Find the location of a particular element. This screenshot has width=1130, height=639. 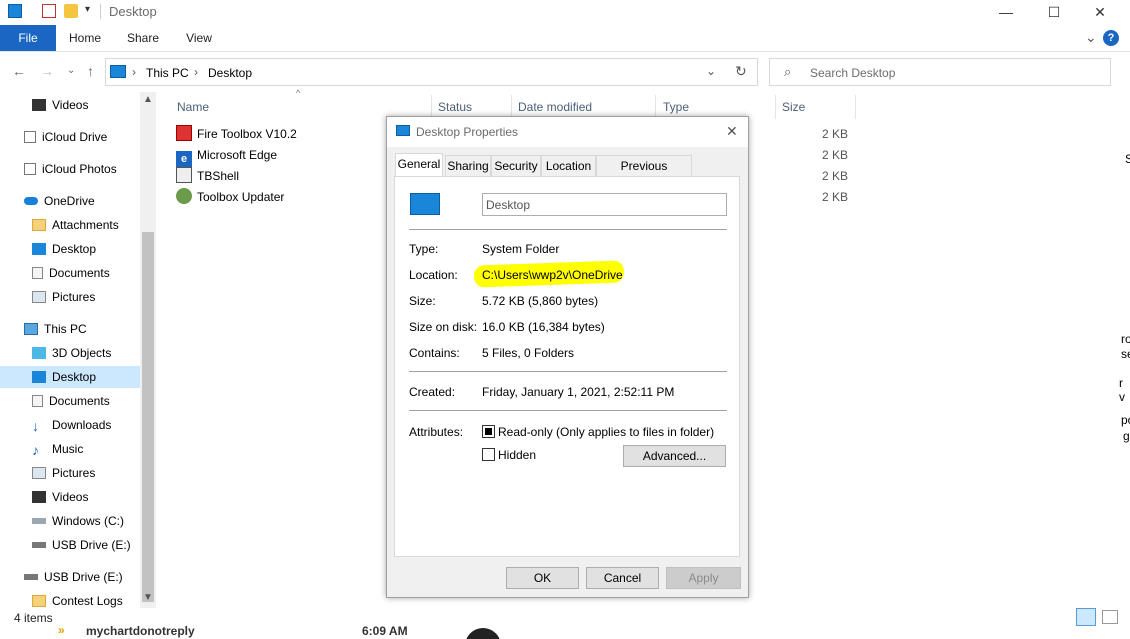

help-icon: ? is located at coordinates (1111, 38).